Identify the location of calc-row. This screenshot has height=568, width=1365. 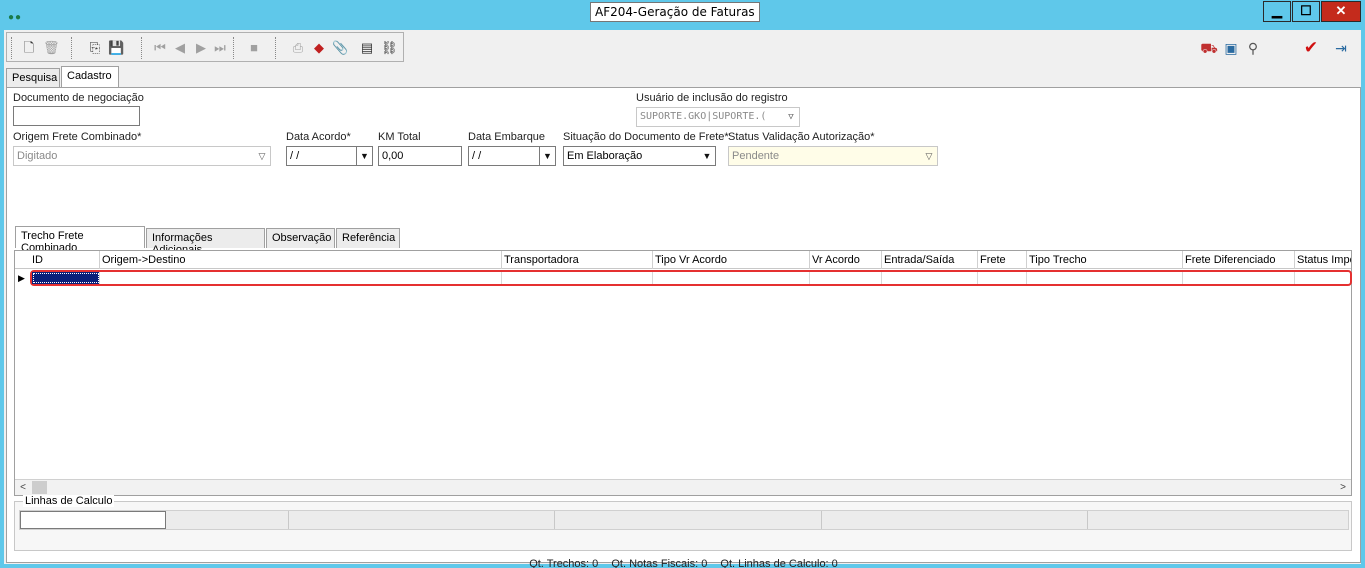
(684, 520).